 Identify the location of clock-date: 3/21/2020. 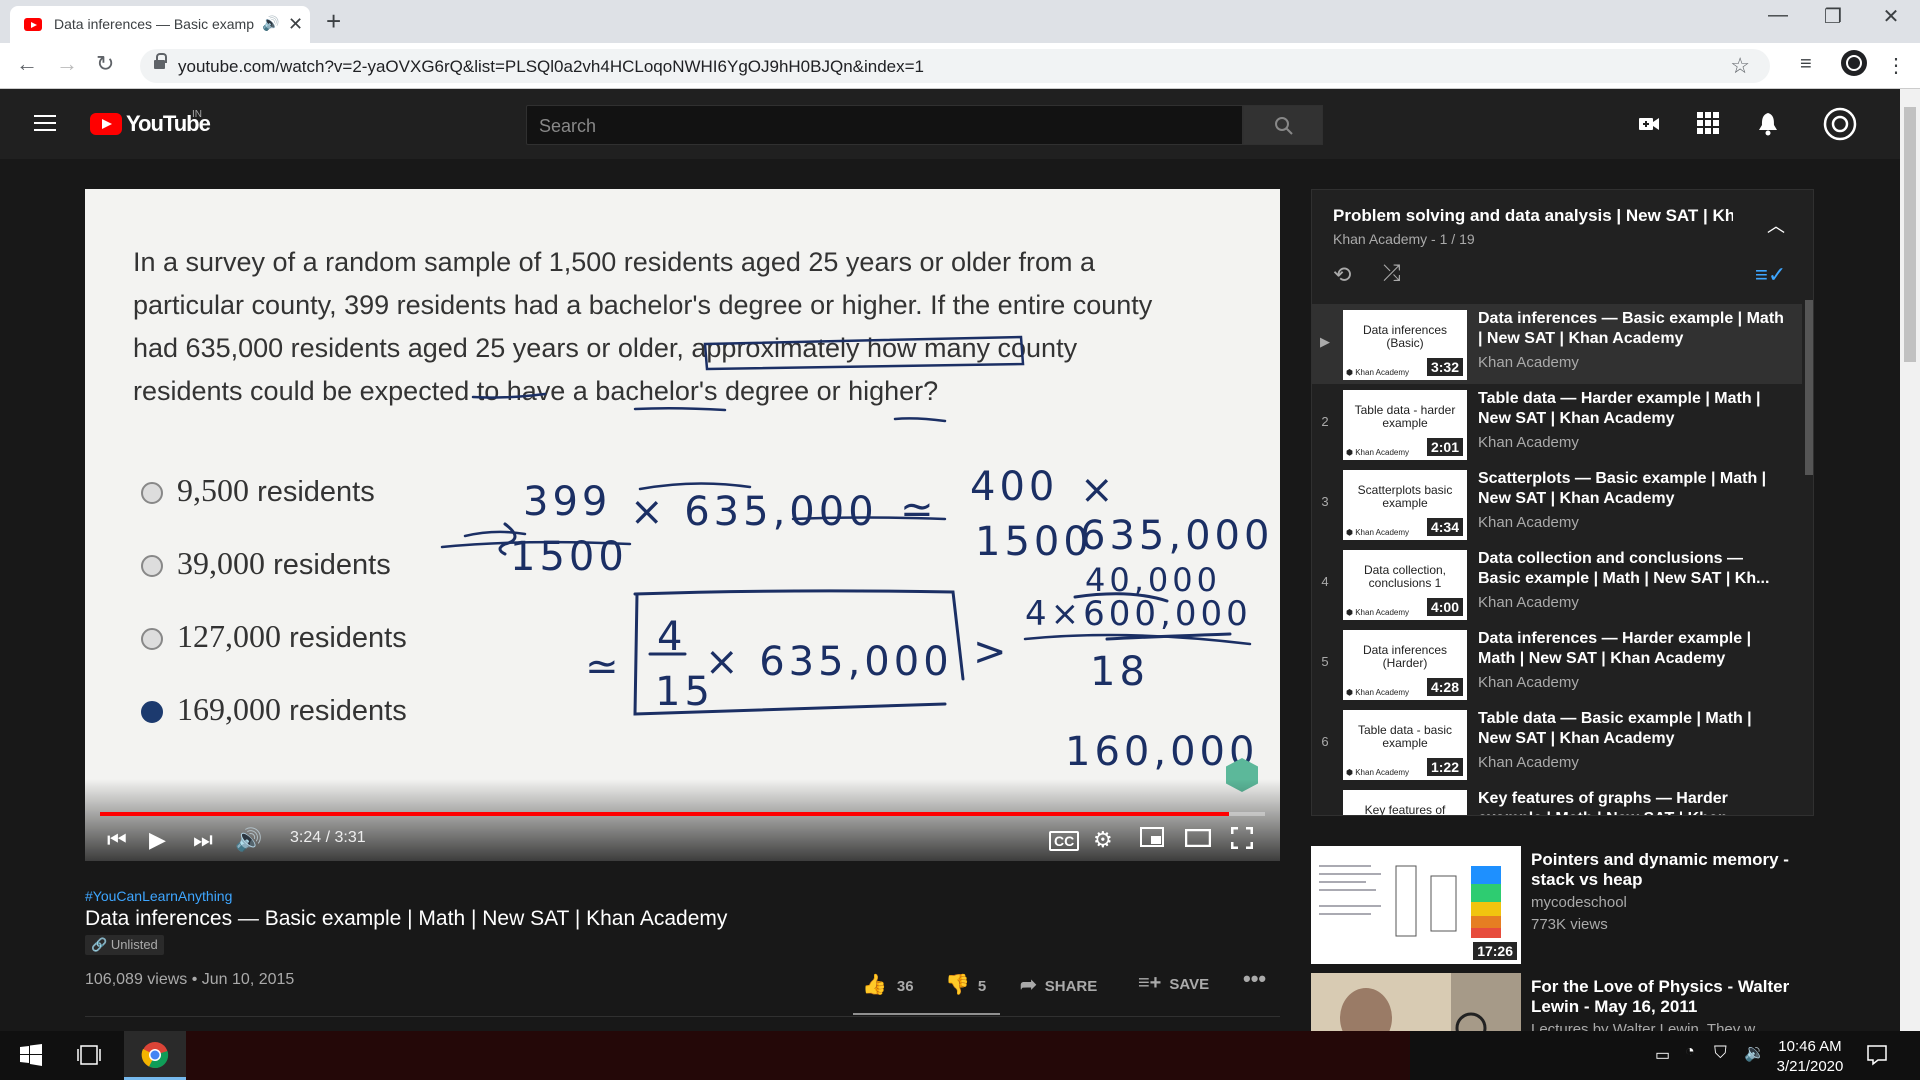
(1810, 1066).